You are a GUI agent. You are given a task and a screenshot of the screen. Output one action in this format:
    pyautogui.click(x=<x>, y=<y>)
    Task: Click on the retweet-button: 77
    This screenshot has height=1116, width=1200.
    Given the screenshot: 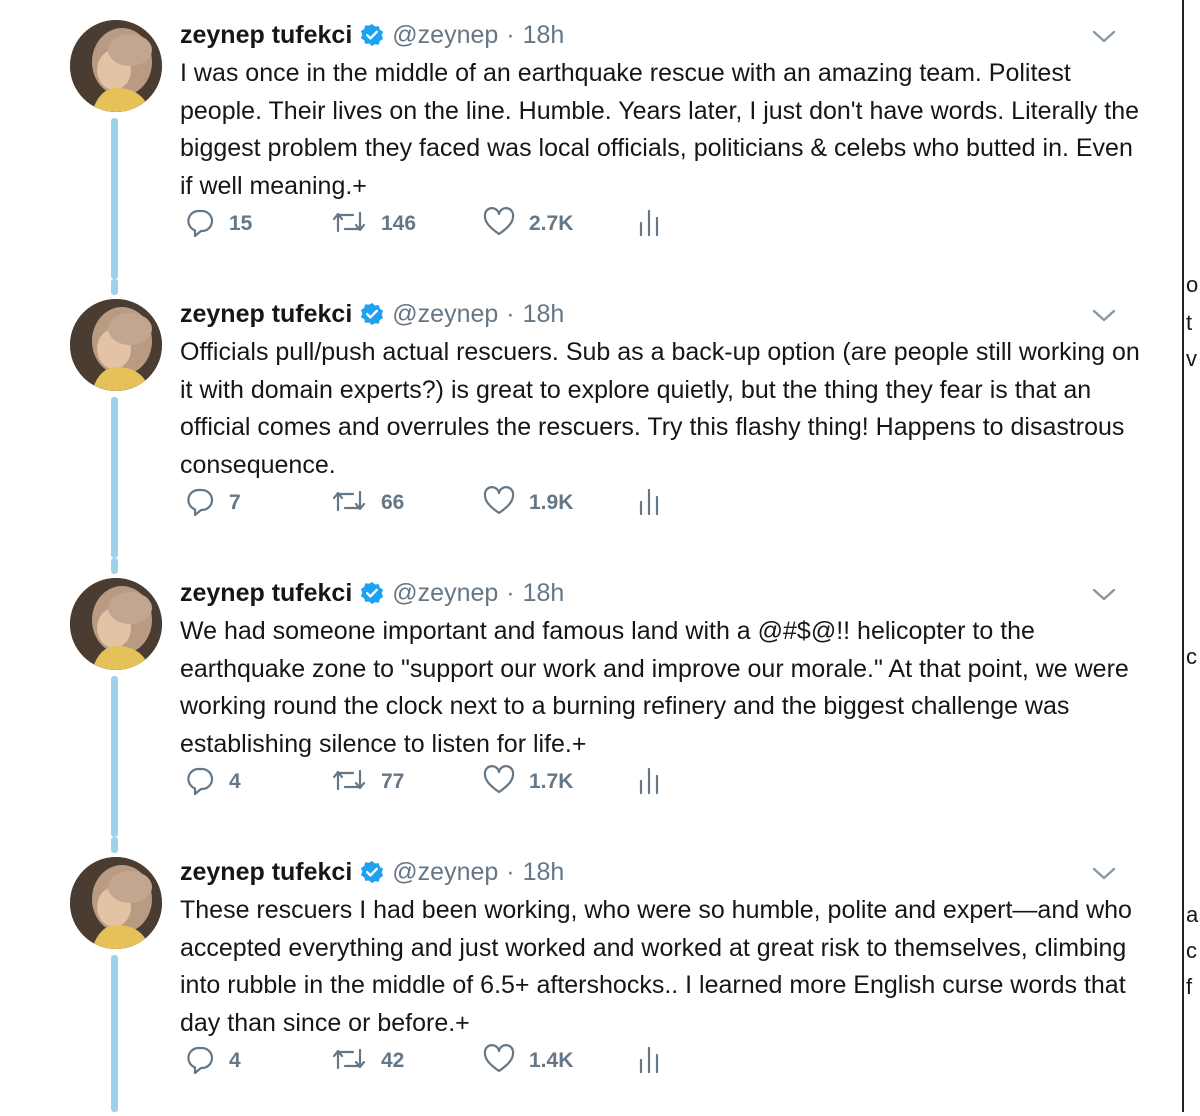 What is the action you would take?
    pyautogui.click(x=367, y=782)
    